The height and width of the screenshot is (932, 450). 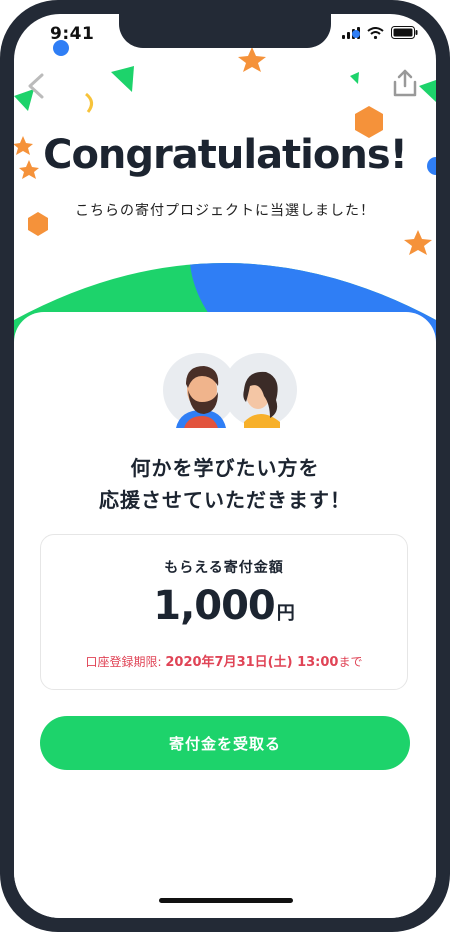 I want to click on amount-unit: 円, so click(x=285, y=613).